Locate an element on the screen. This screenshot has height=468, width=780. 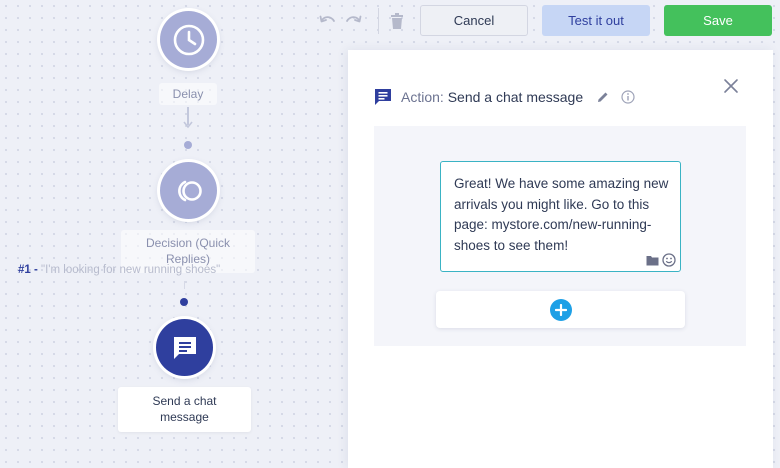
branch-label: #1 - "I'm looking for new running shoes" is located at coordinates (119, 270).